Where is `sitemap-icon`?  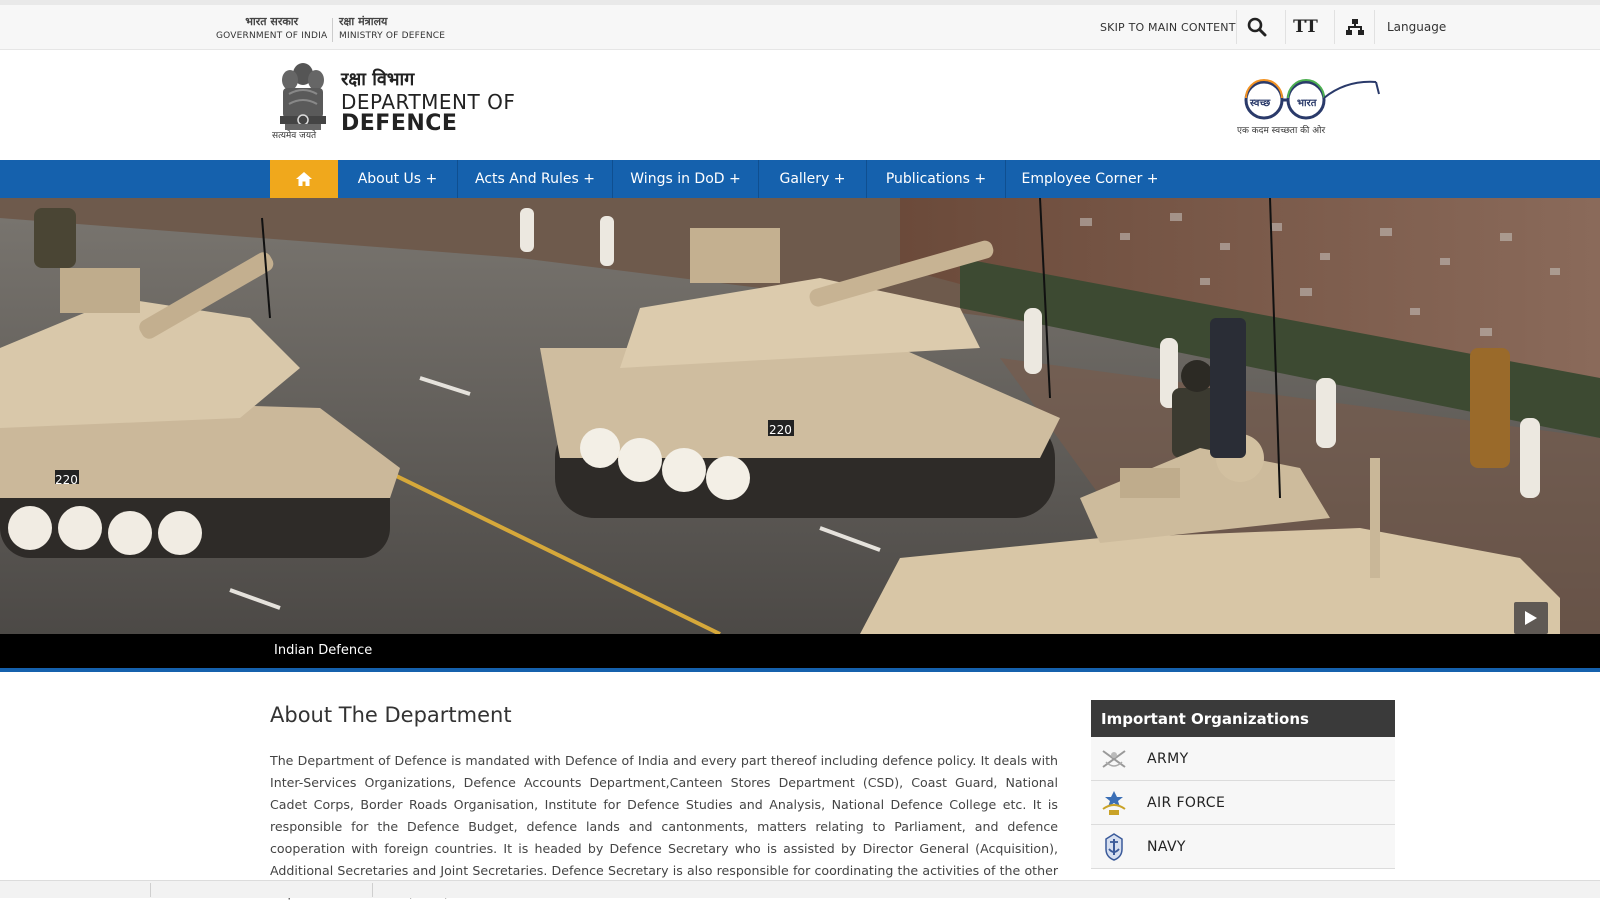 sitemap-icon is located at coordinates (1354, 27).